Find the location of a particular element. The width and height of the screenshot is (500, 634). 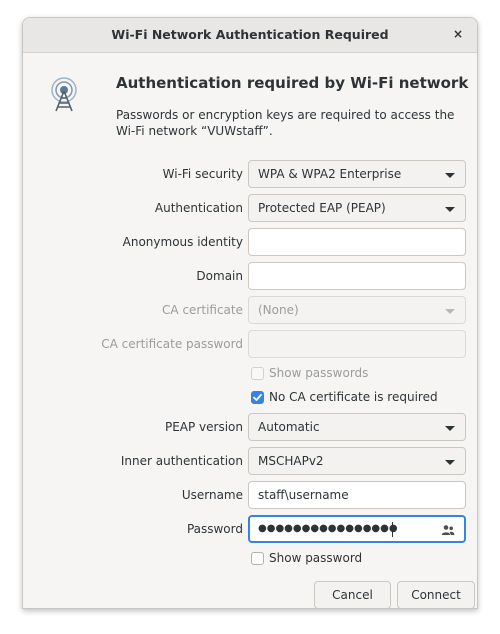

ca-certificate-password-input is located at coordinates (357, 344).